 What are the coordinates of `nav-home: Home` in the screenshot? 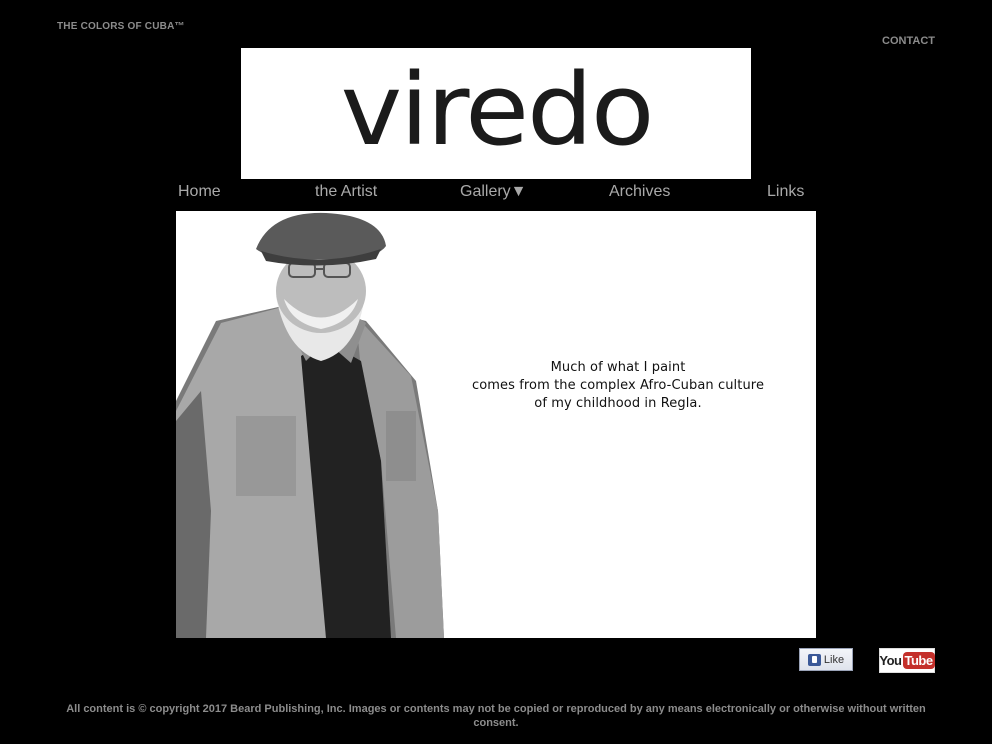 It's located at (199, 192).